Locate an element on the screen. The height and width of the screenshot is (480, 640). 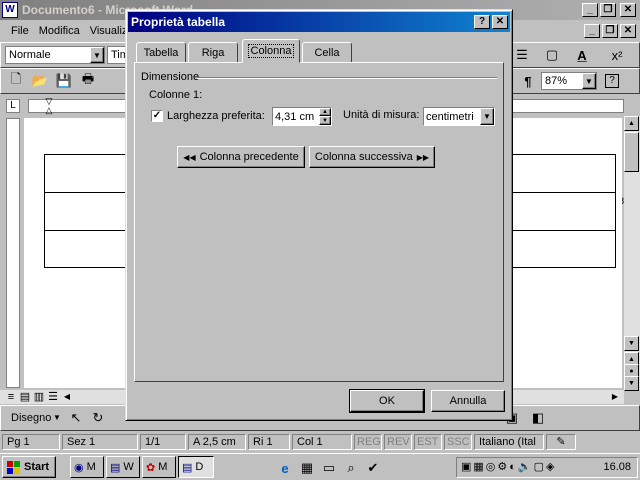
spin-up-icon: ▲ is located at coordinates (325, 112).